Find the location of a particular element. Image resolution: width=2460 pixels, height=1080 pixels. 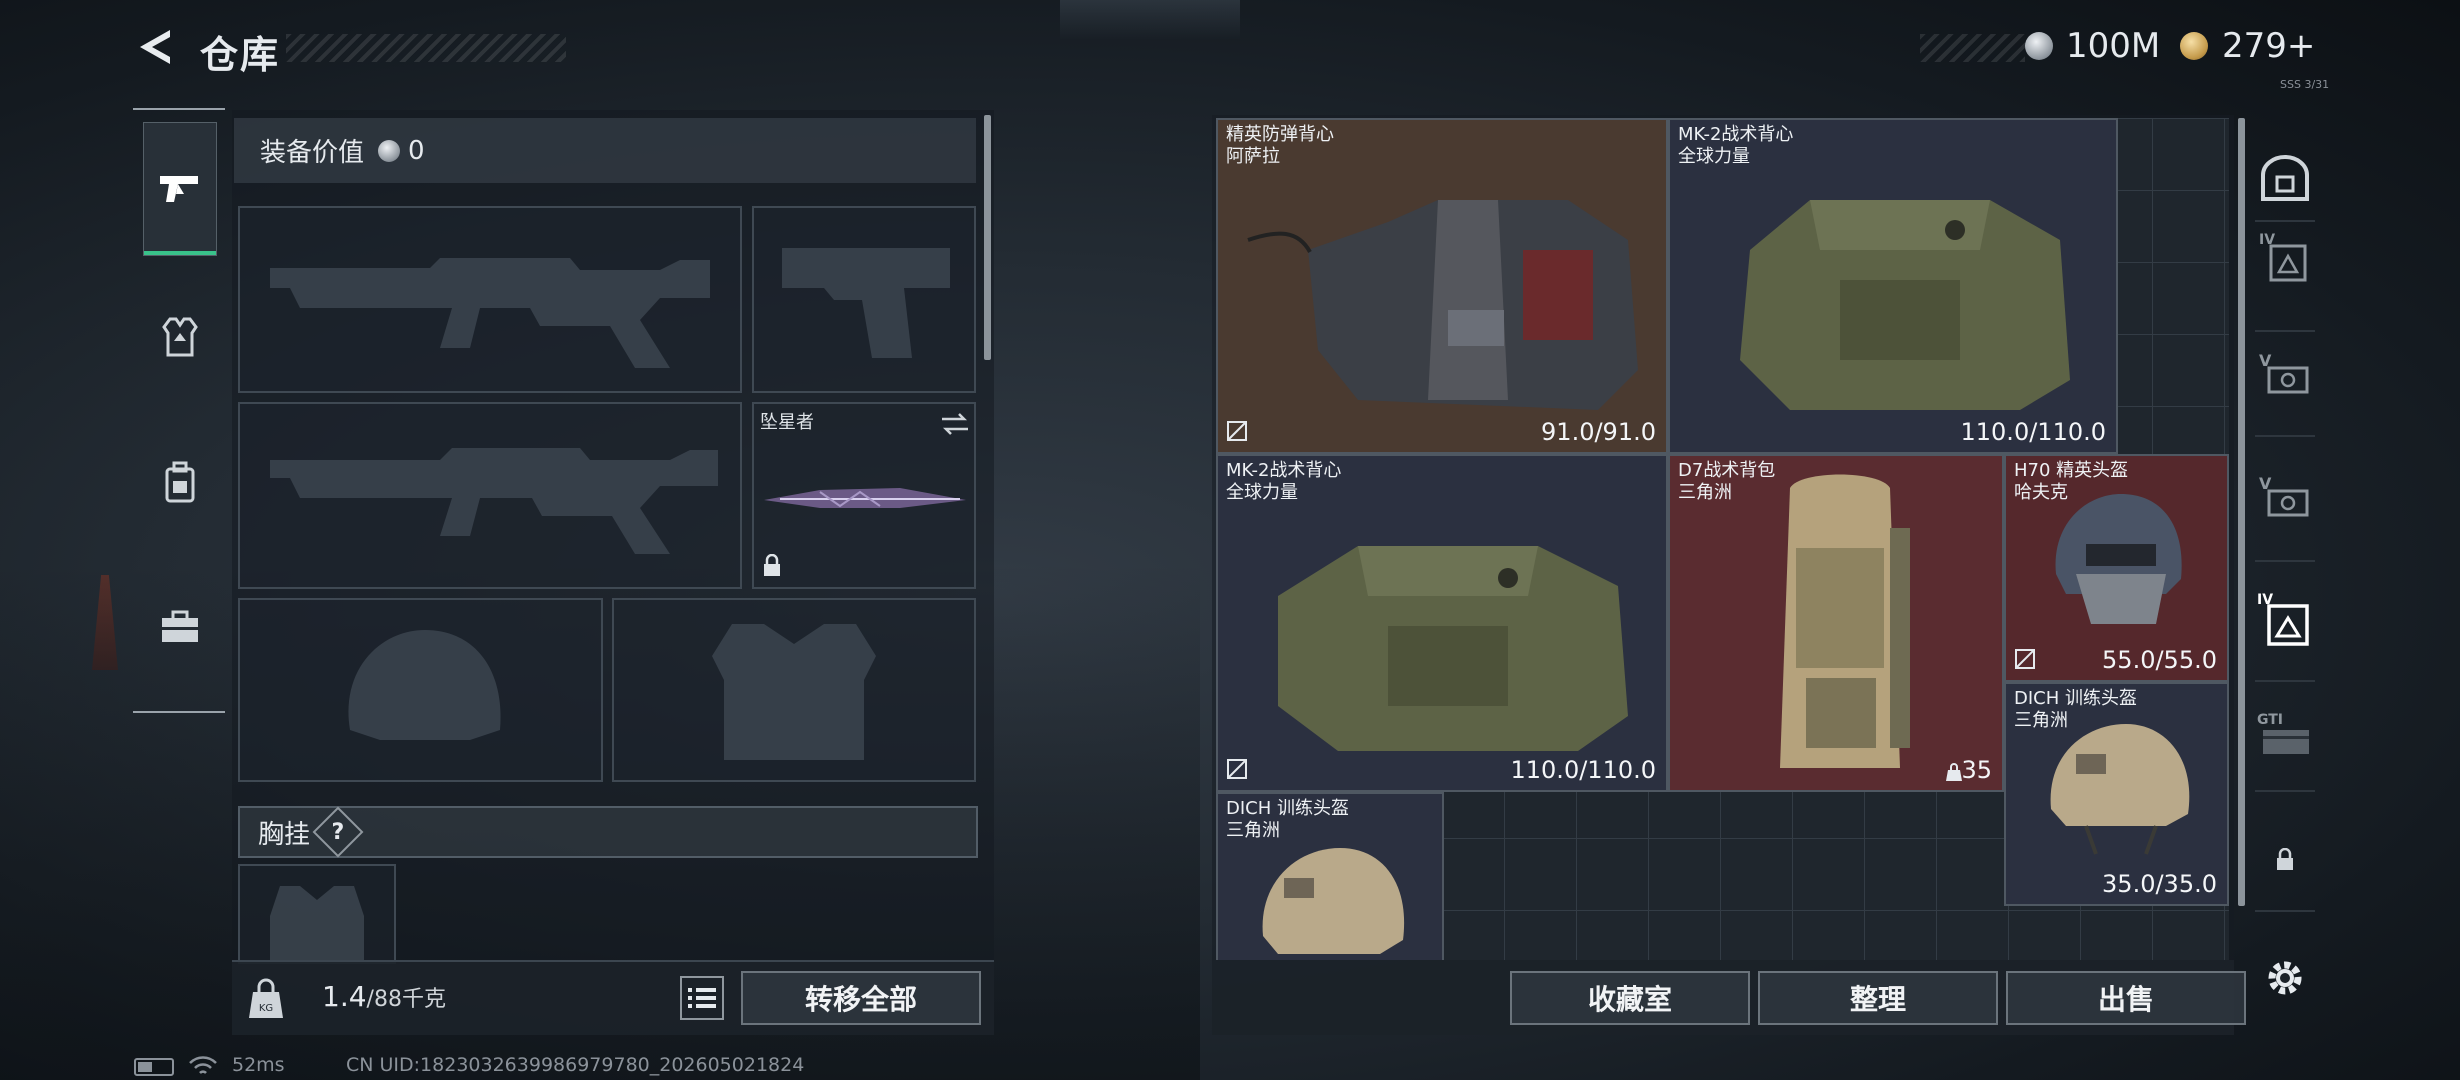

storage-tab-helmet-v2: V is located at coordinates (2285, 498).